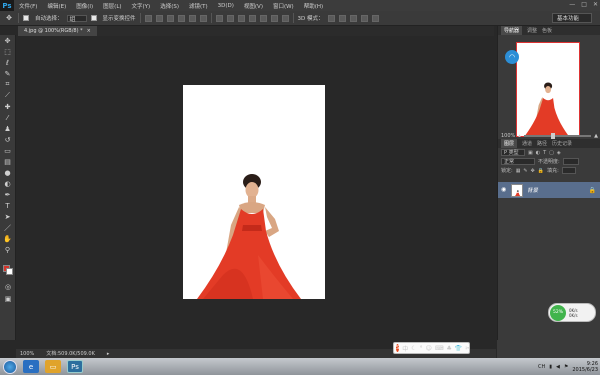 The image size is (600, 375). Describe the element at coordinates (263, 18) in the screenshot. I see `distribute-hcenter-icon` at that location.